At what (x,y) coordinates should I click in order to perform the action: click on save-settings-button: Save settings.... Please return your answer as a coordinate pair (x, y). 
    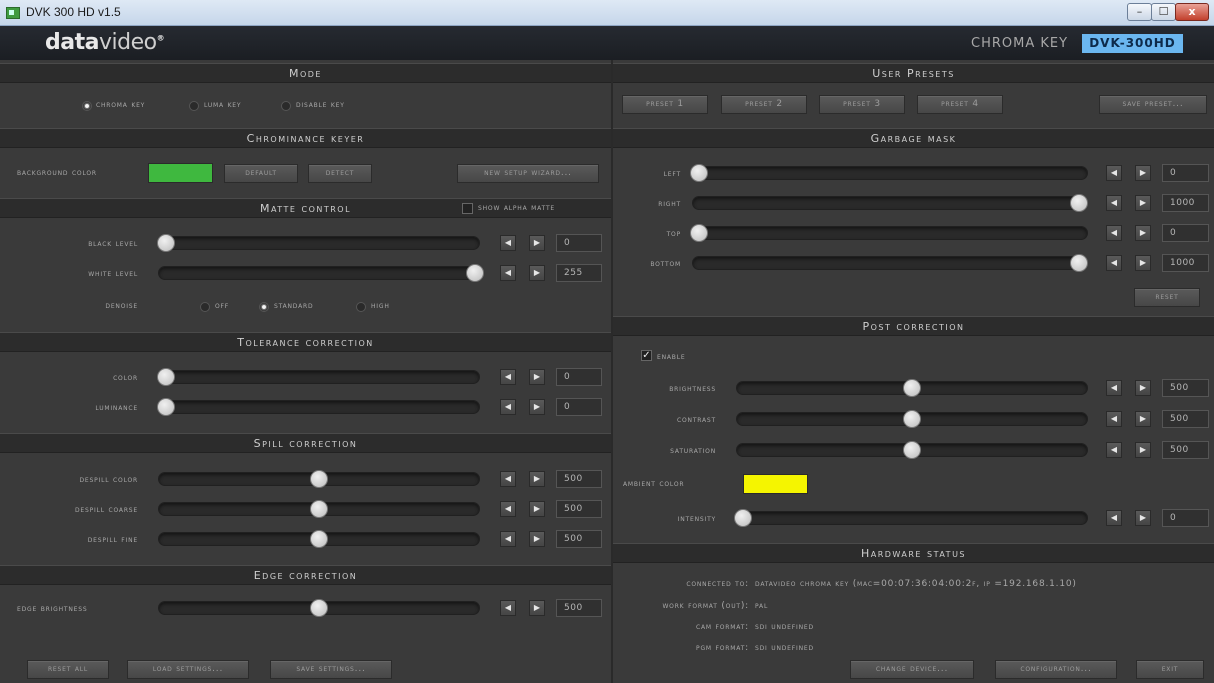
    Looking at the image, I should click on (331, 669).